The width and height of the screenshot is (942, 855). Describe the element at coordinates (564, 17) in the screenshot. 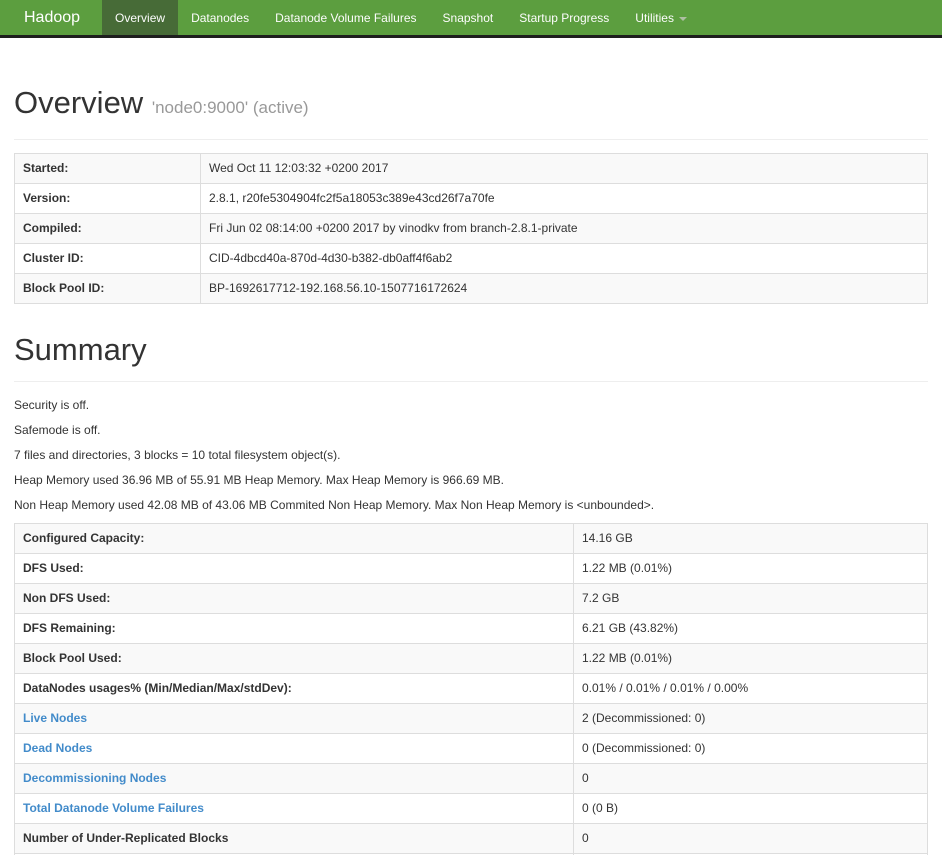

I see `nav-item-startup-progress: Startup Progress` at that location.